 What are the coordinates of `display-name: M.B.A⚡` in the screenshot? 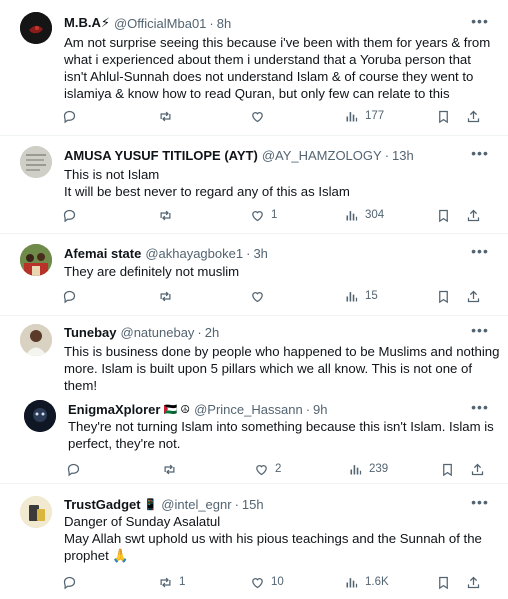 It's located at (87, 23).